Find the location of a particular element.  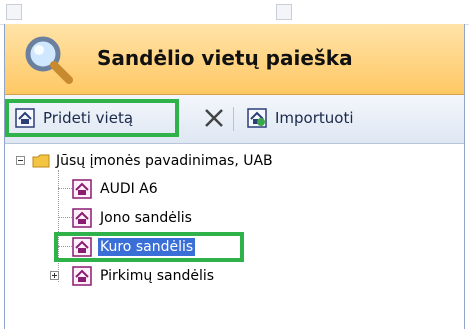

tree-item-label: Kuro sandėlis is located at coordinates (147, 247).